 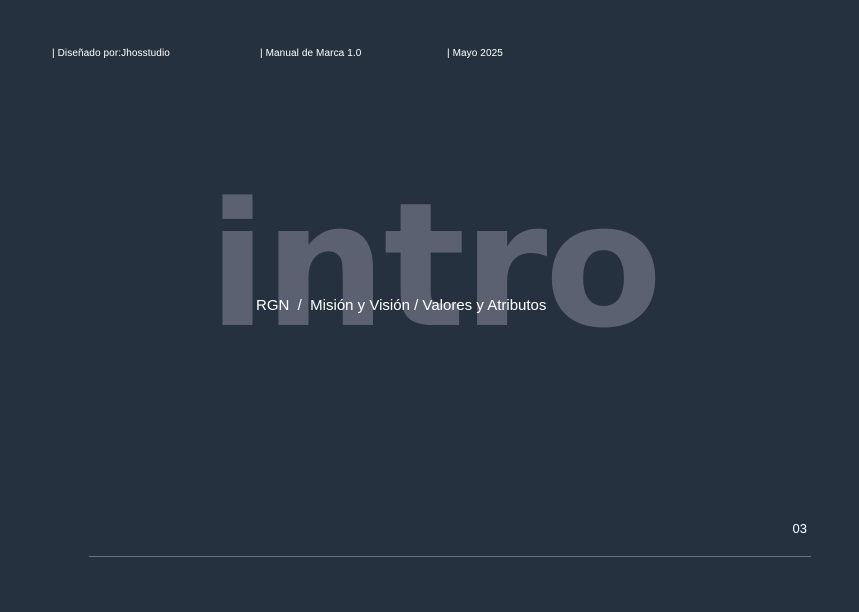 I want to click on footer-divider, so click(x=450, y=556).